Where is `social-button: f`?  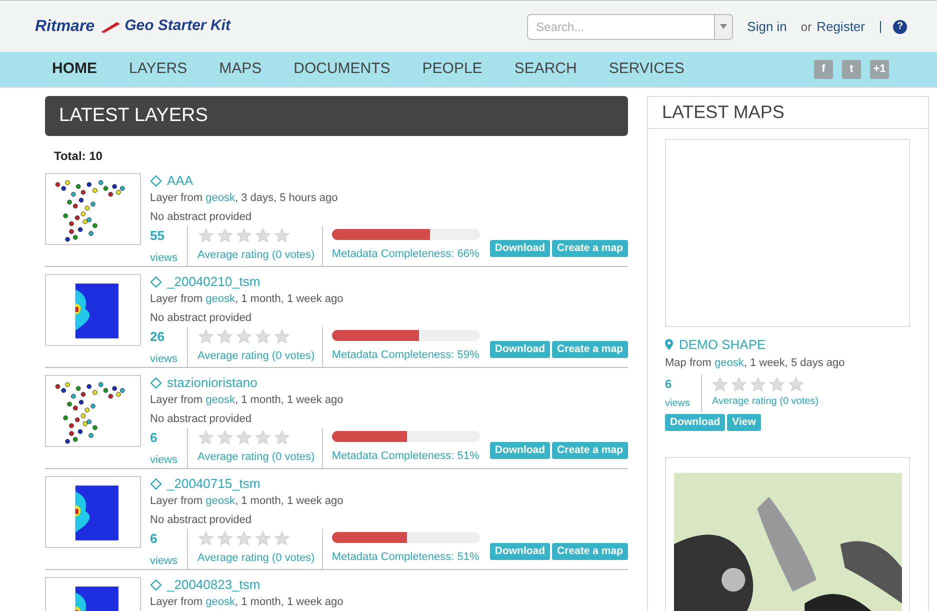
social-button: f is located at coordinates (823, 69).